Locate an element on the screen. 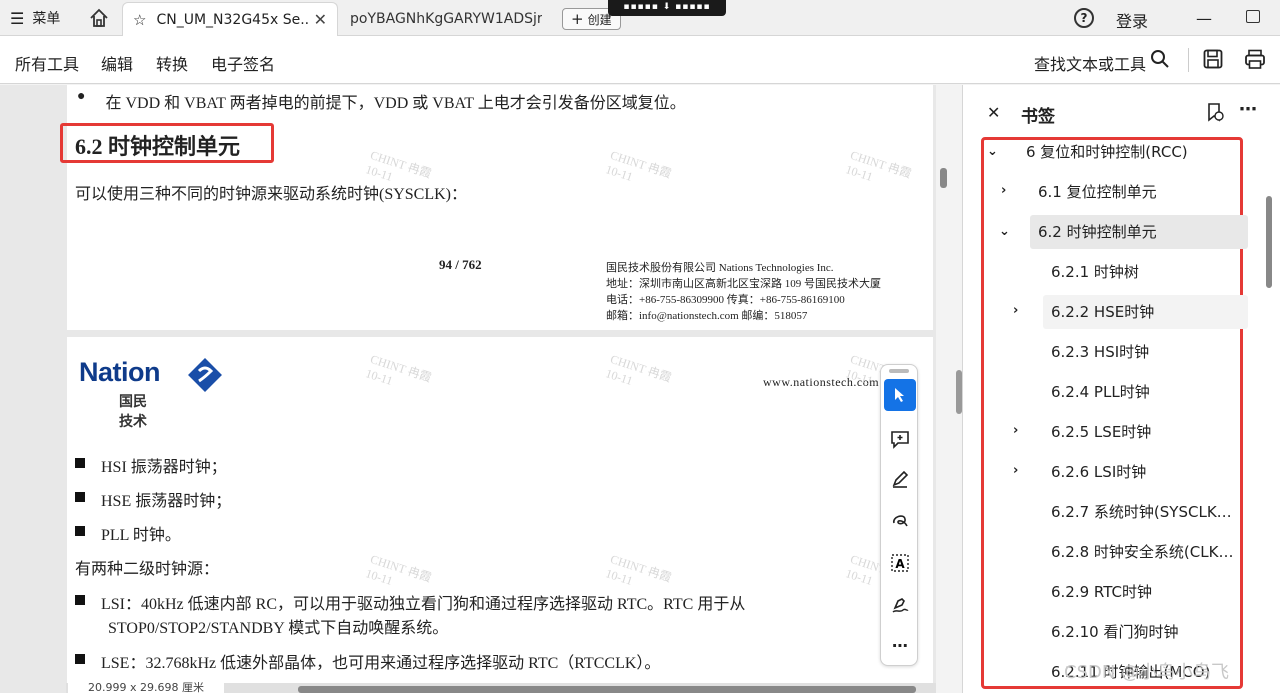  toolbar-convert: 转换 is located at coordinates (172, 63).